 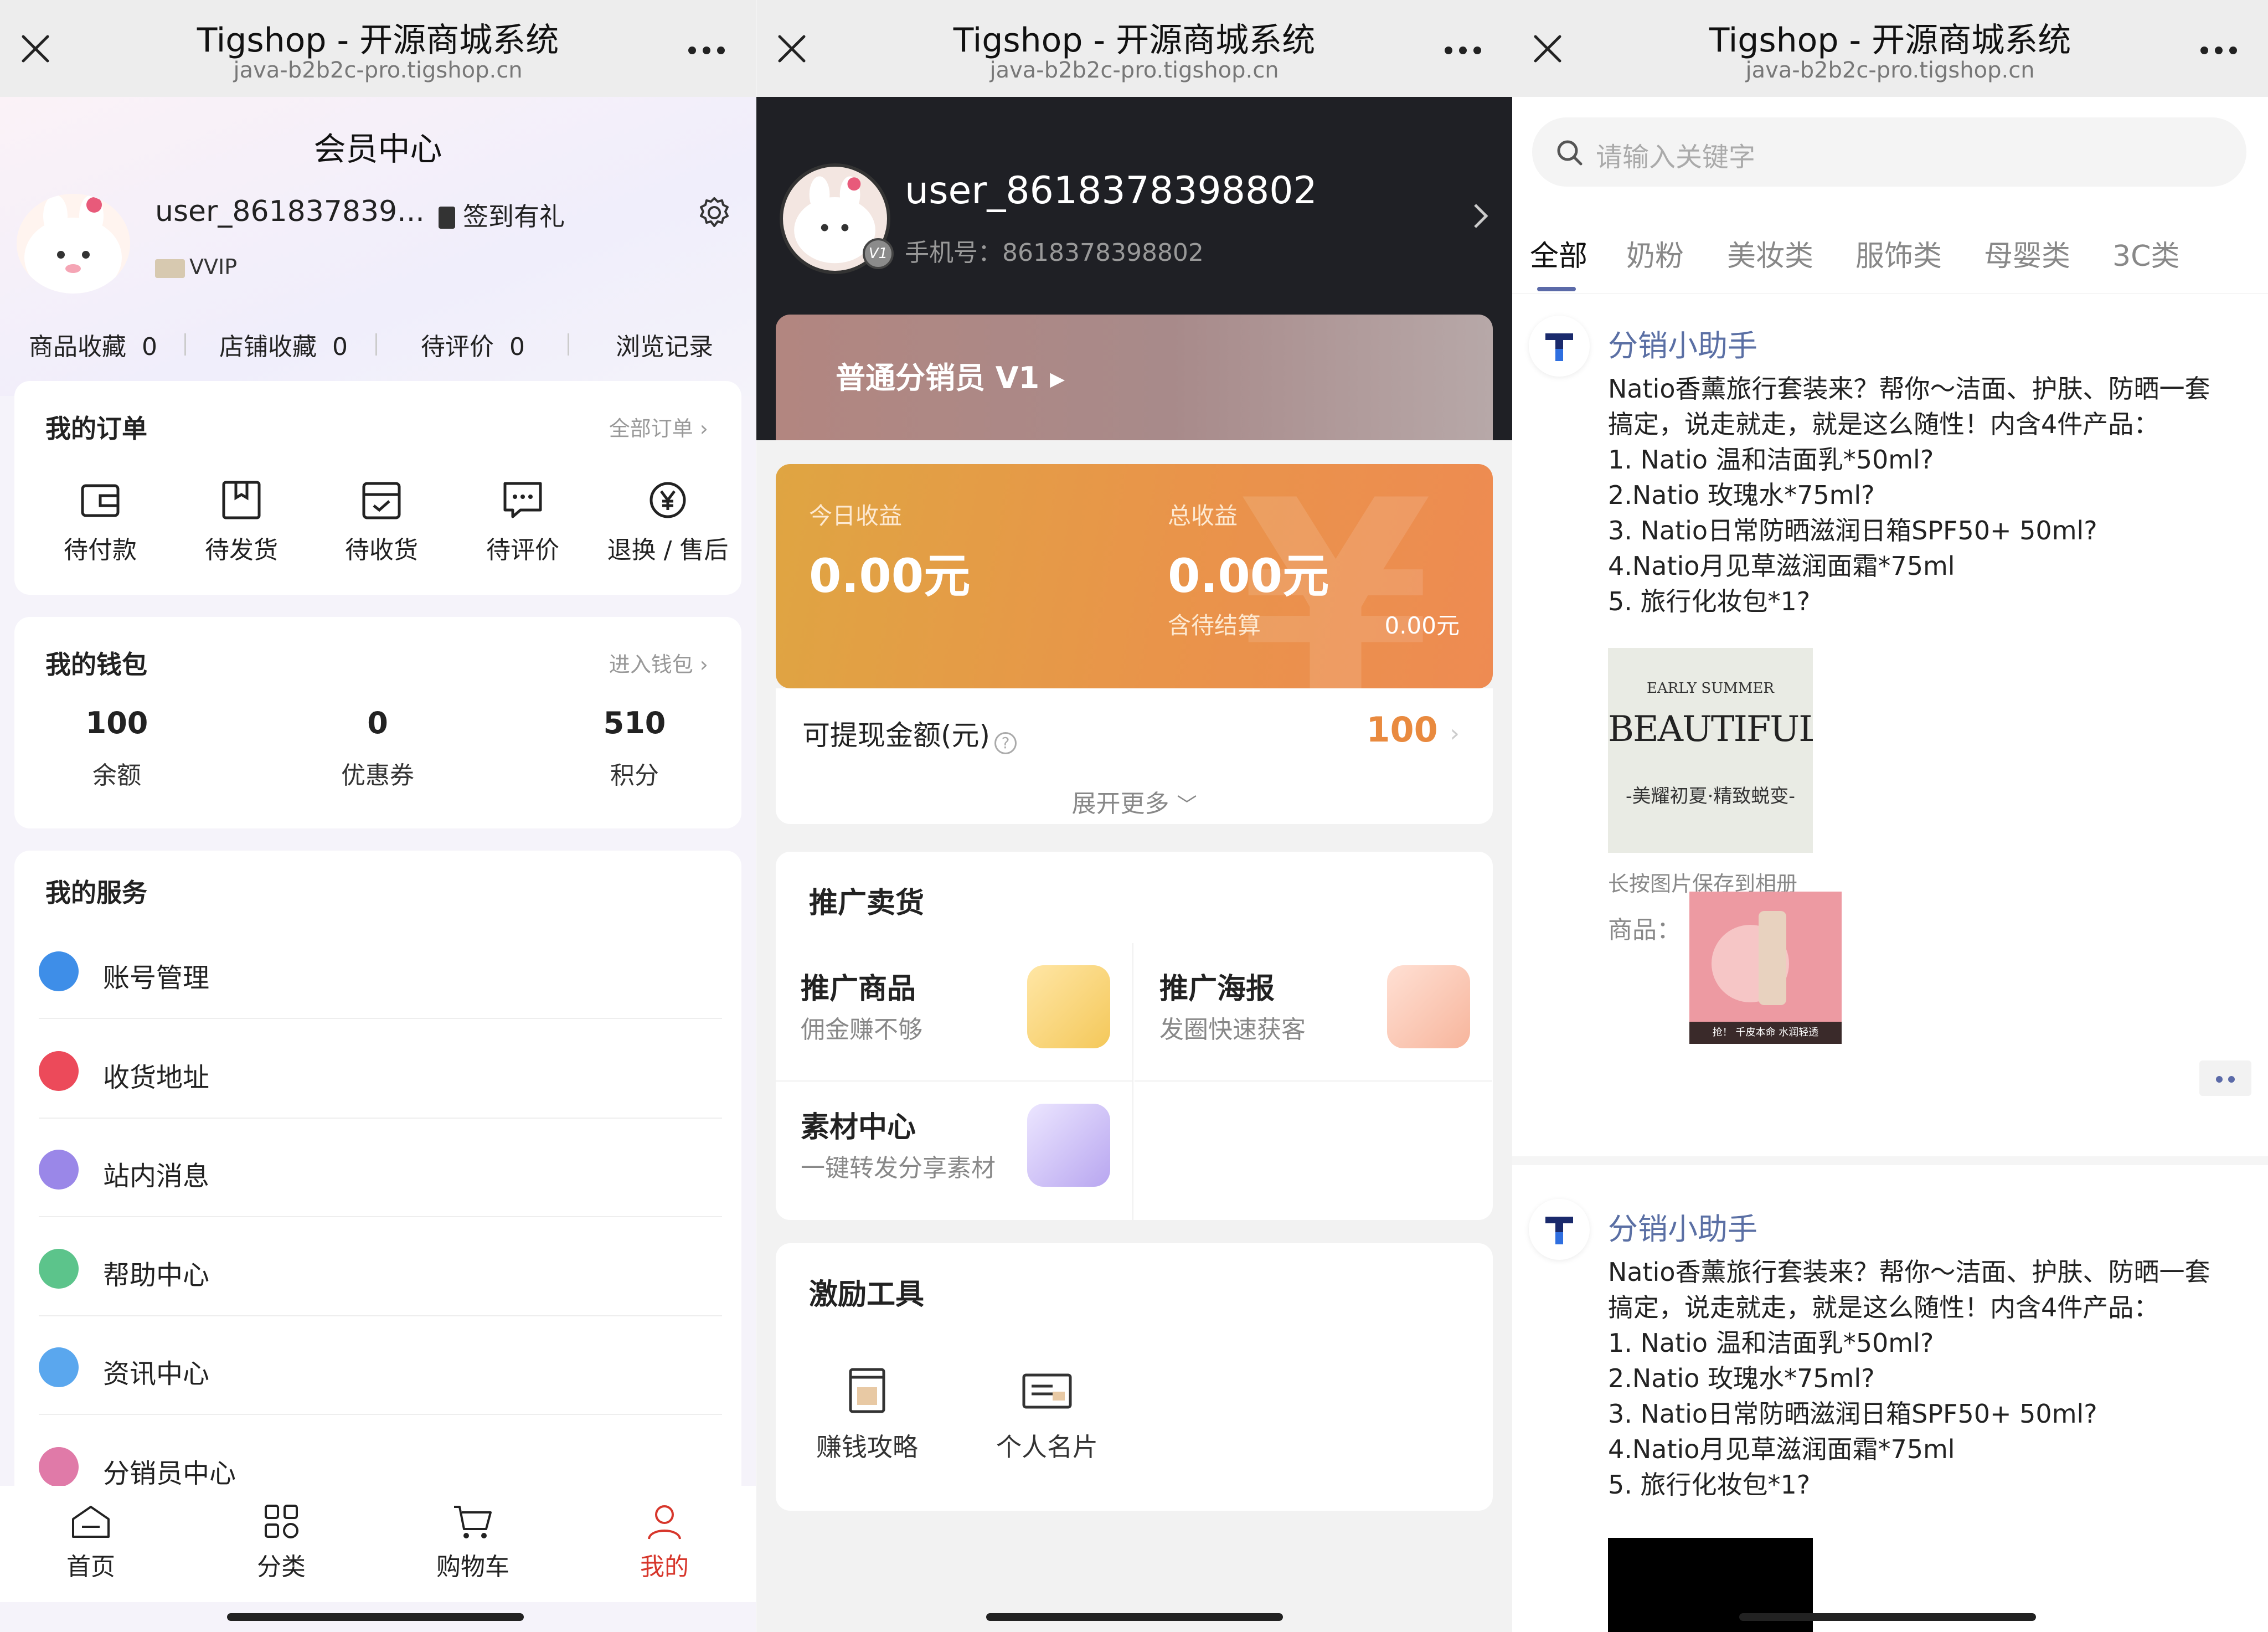 What do you see at coordinates (59, 1170) in the screenshot?
I see `message-icon` at bounding box center [59, 1170].